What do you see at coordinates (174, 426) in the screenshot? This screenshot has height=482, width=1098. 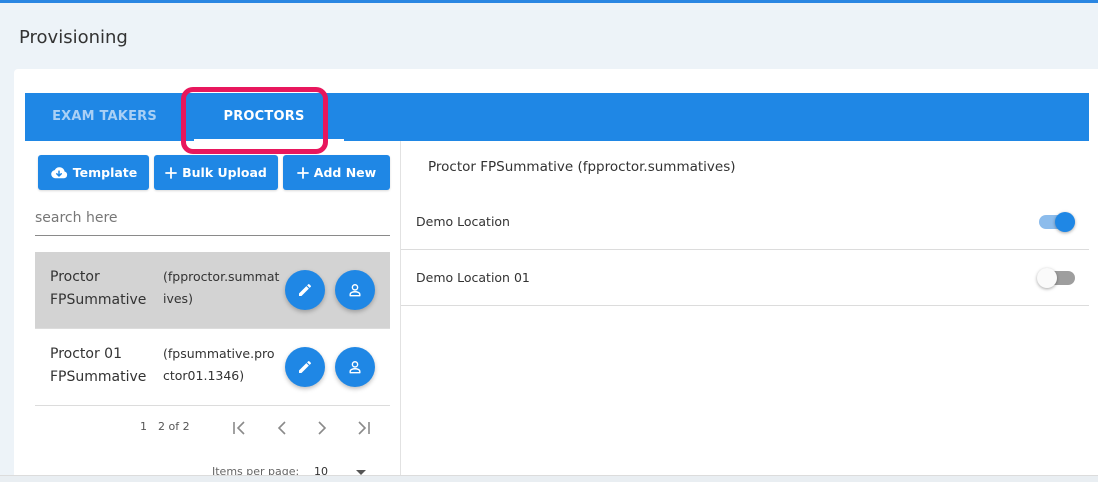 I see `page-range: 2 of 2` at bounding box center [174, 426].